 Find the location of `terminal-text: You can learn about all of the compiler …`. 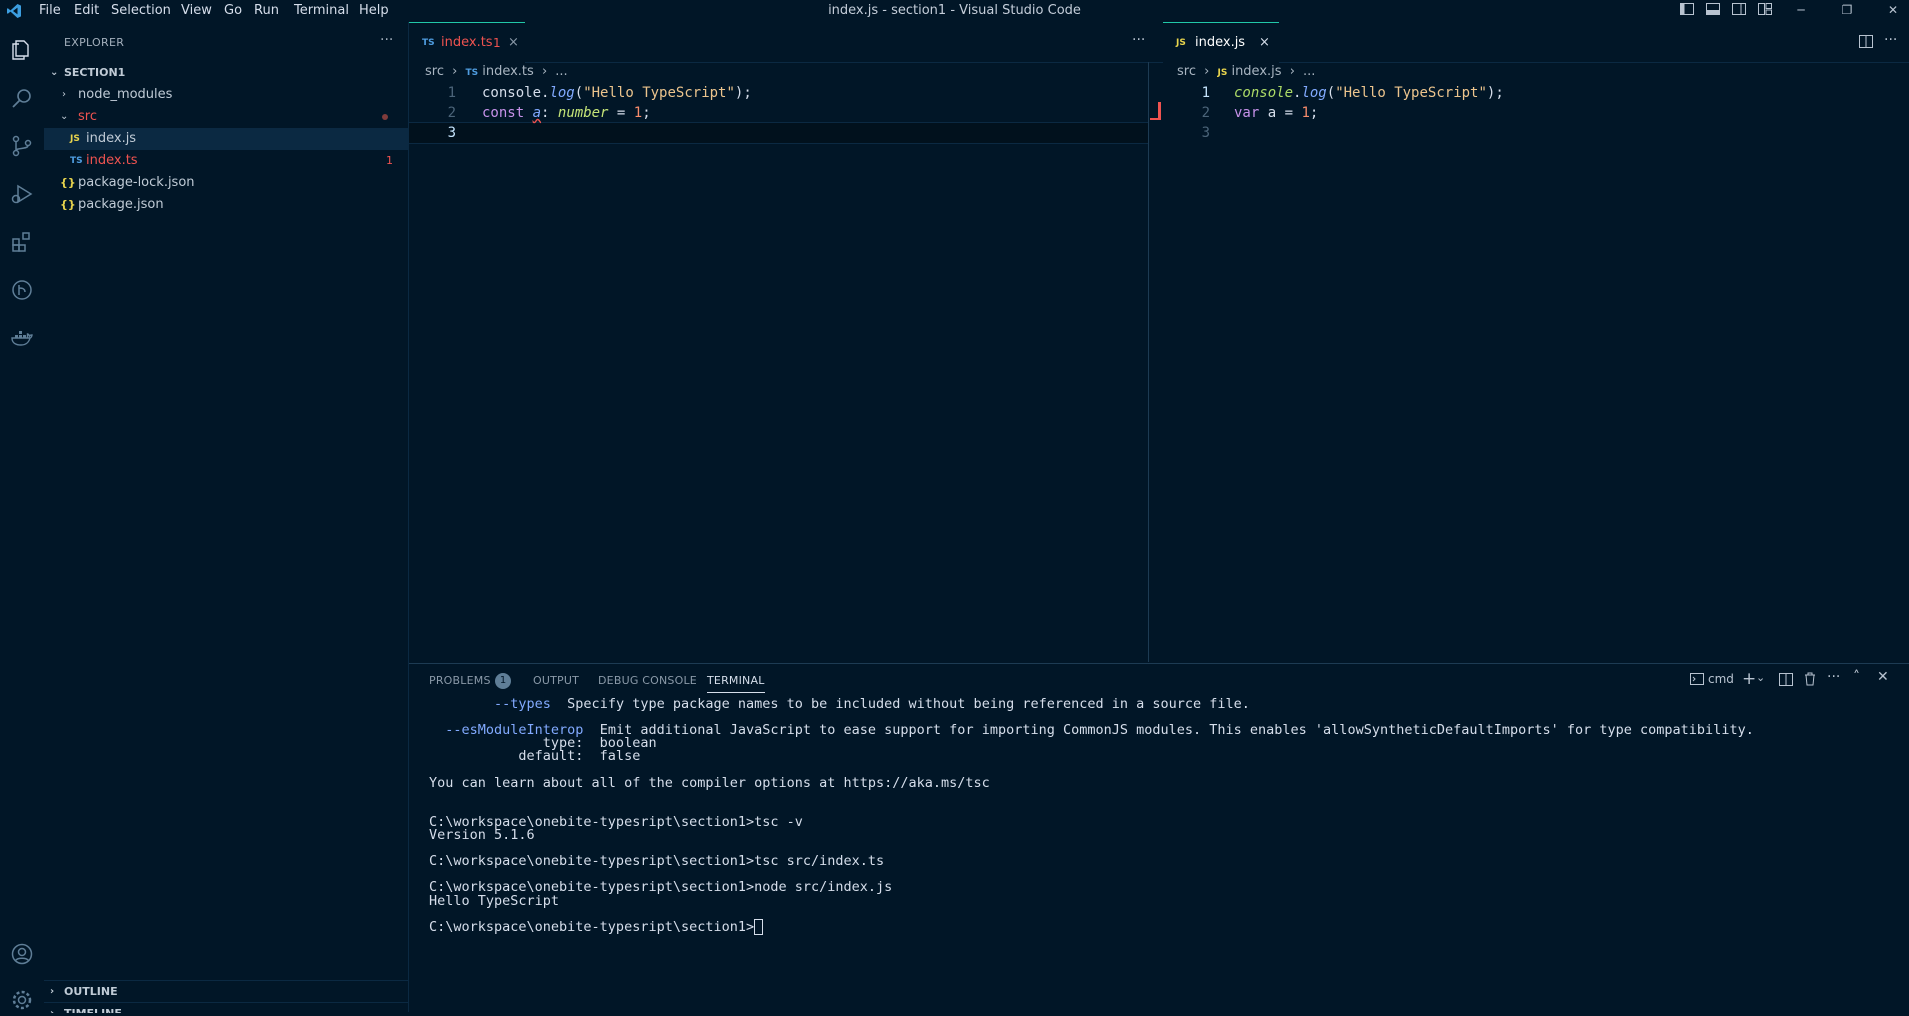

terminal-text: You can learn about all of the compiler … is located at coordinates (709, 782).